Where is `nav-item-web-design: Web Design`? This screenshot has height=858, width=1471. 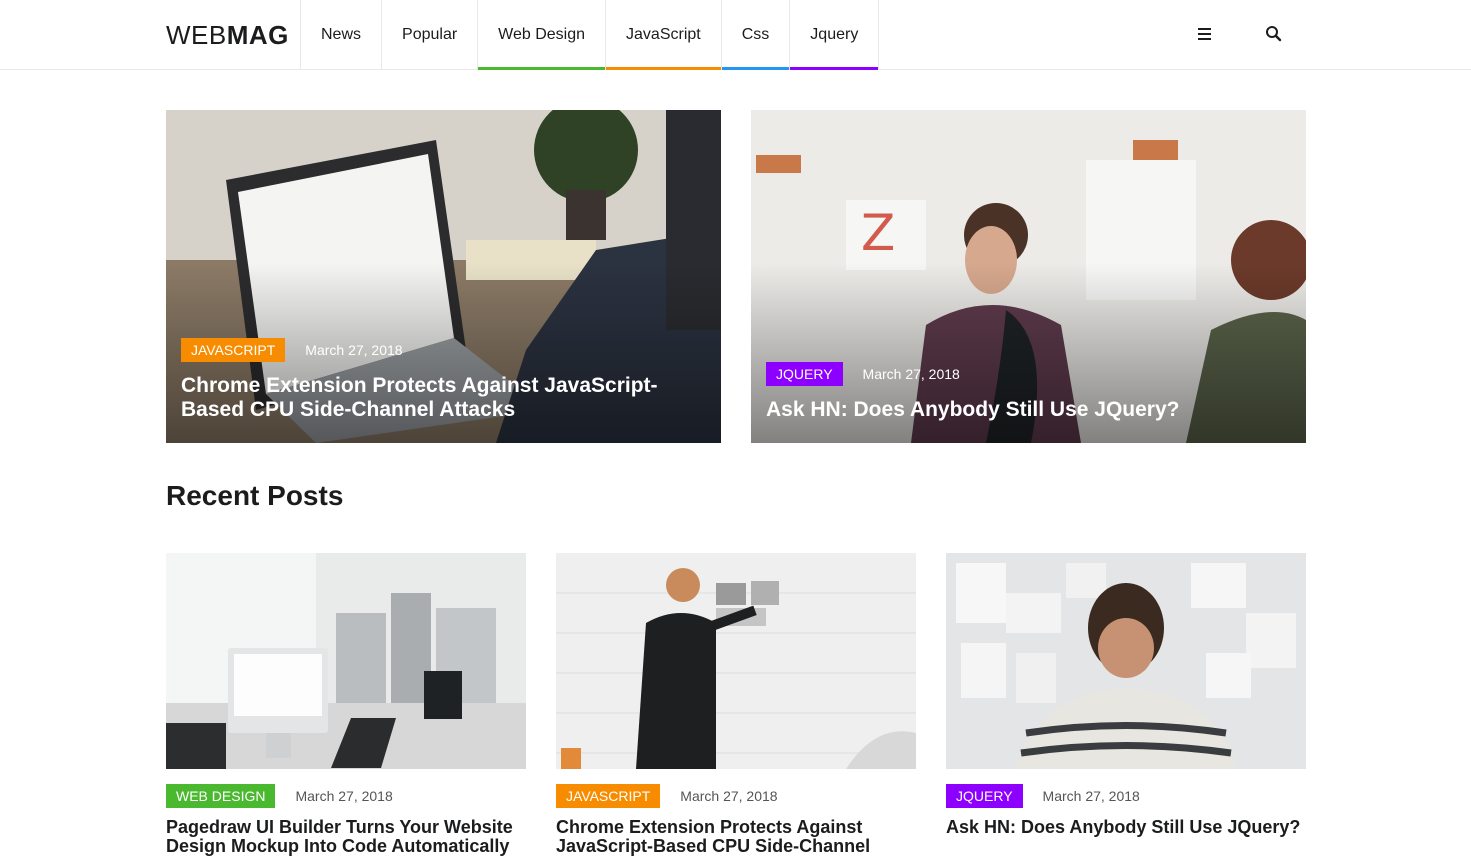 nav-item-web-design: Web Design is located at coordinates (541, 35).